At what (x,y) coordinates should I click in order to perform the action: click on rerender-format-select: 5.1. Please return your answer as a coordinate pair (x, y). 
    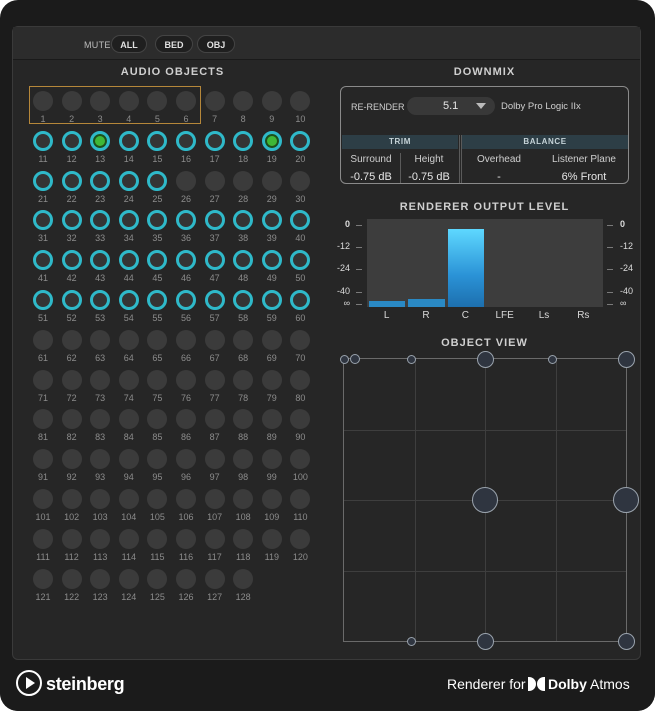
    Looking at the image, I should click on (451, 106).